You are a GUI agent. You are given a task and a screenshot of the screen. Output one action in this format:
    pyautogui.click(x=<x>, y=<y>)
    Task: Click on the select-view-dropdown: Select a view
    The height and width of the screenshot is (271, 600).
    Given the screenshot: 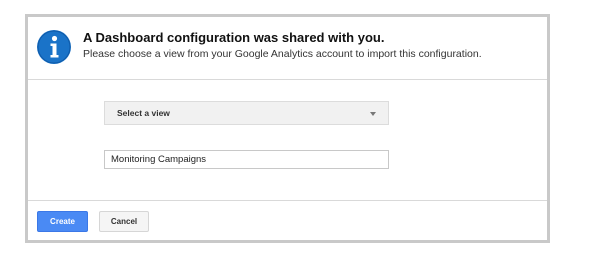 What is the action you would take?
    pyautogui.click(x=246, y=113)
    